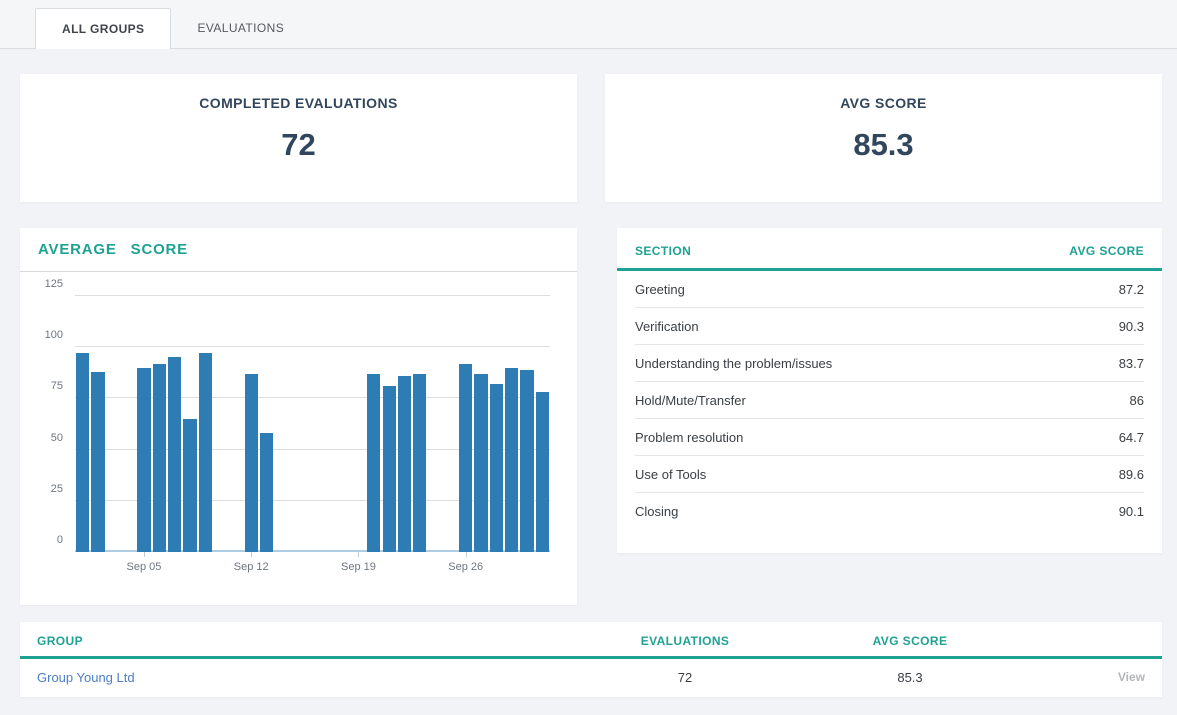 The height and width of the screenshot is (715, 1177). I want to click on section-avg-score: 90.1, so click(1131, 511).